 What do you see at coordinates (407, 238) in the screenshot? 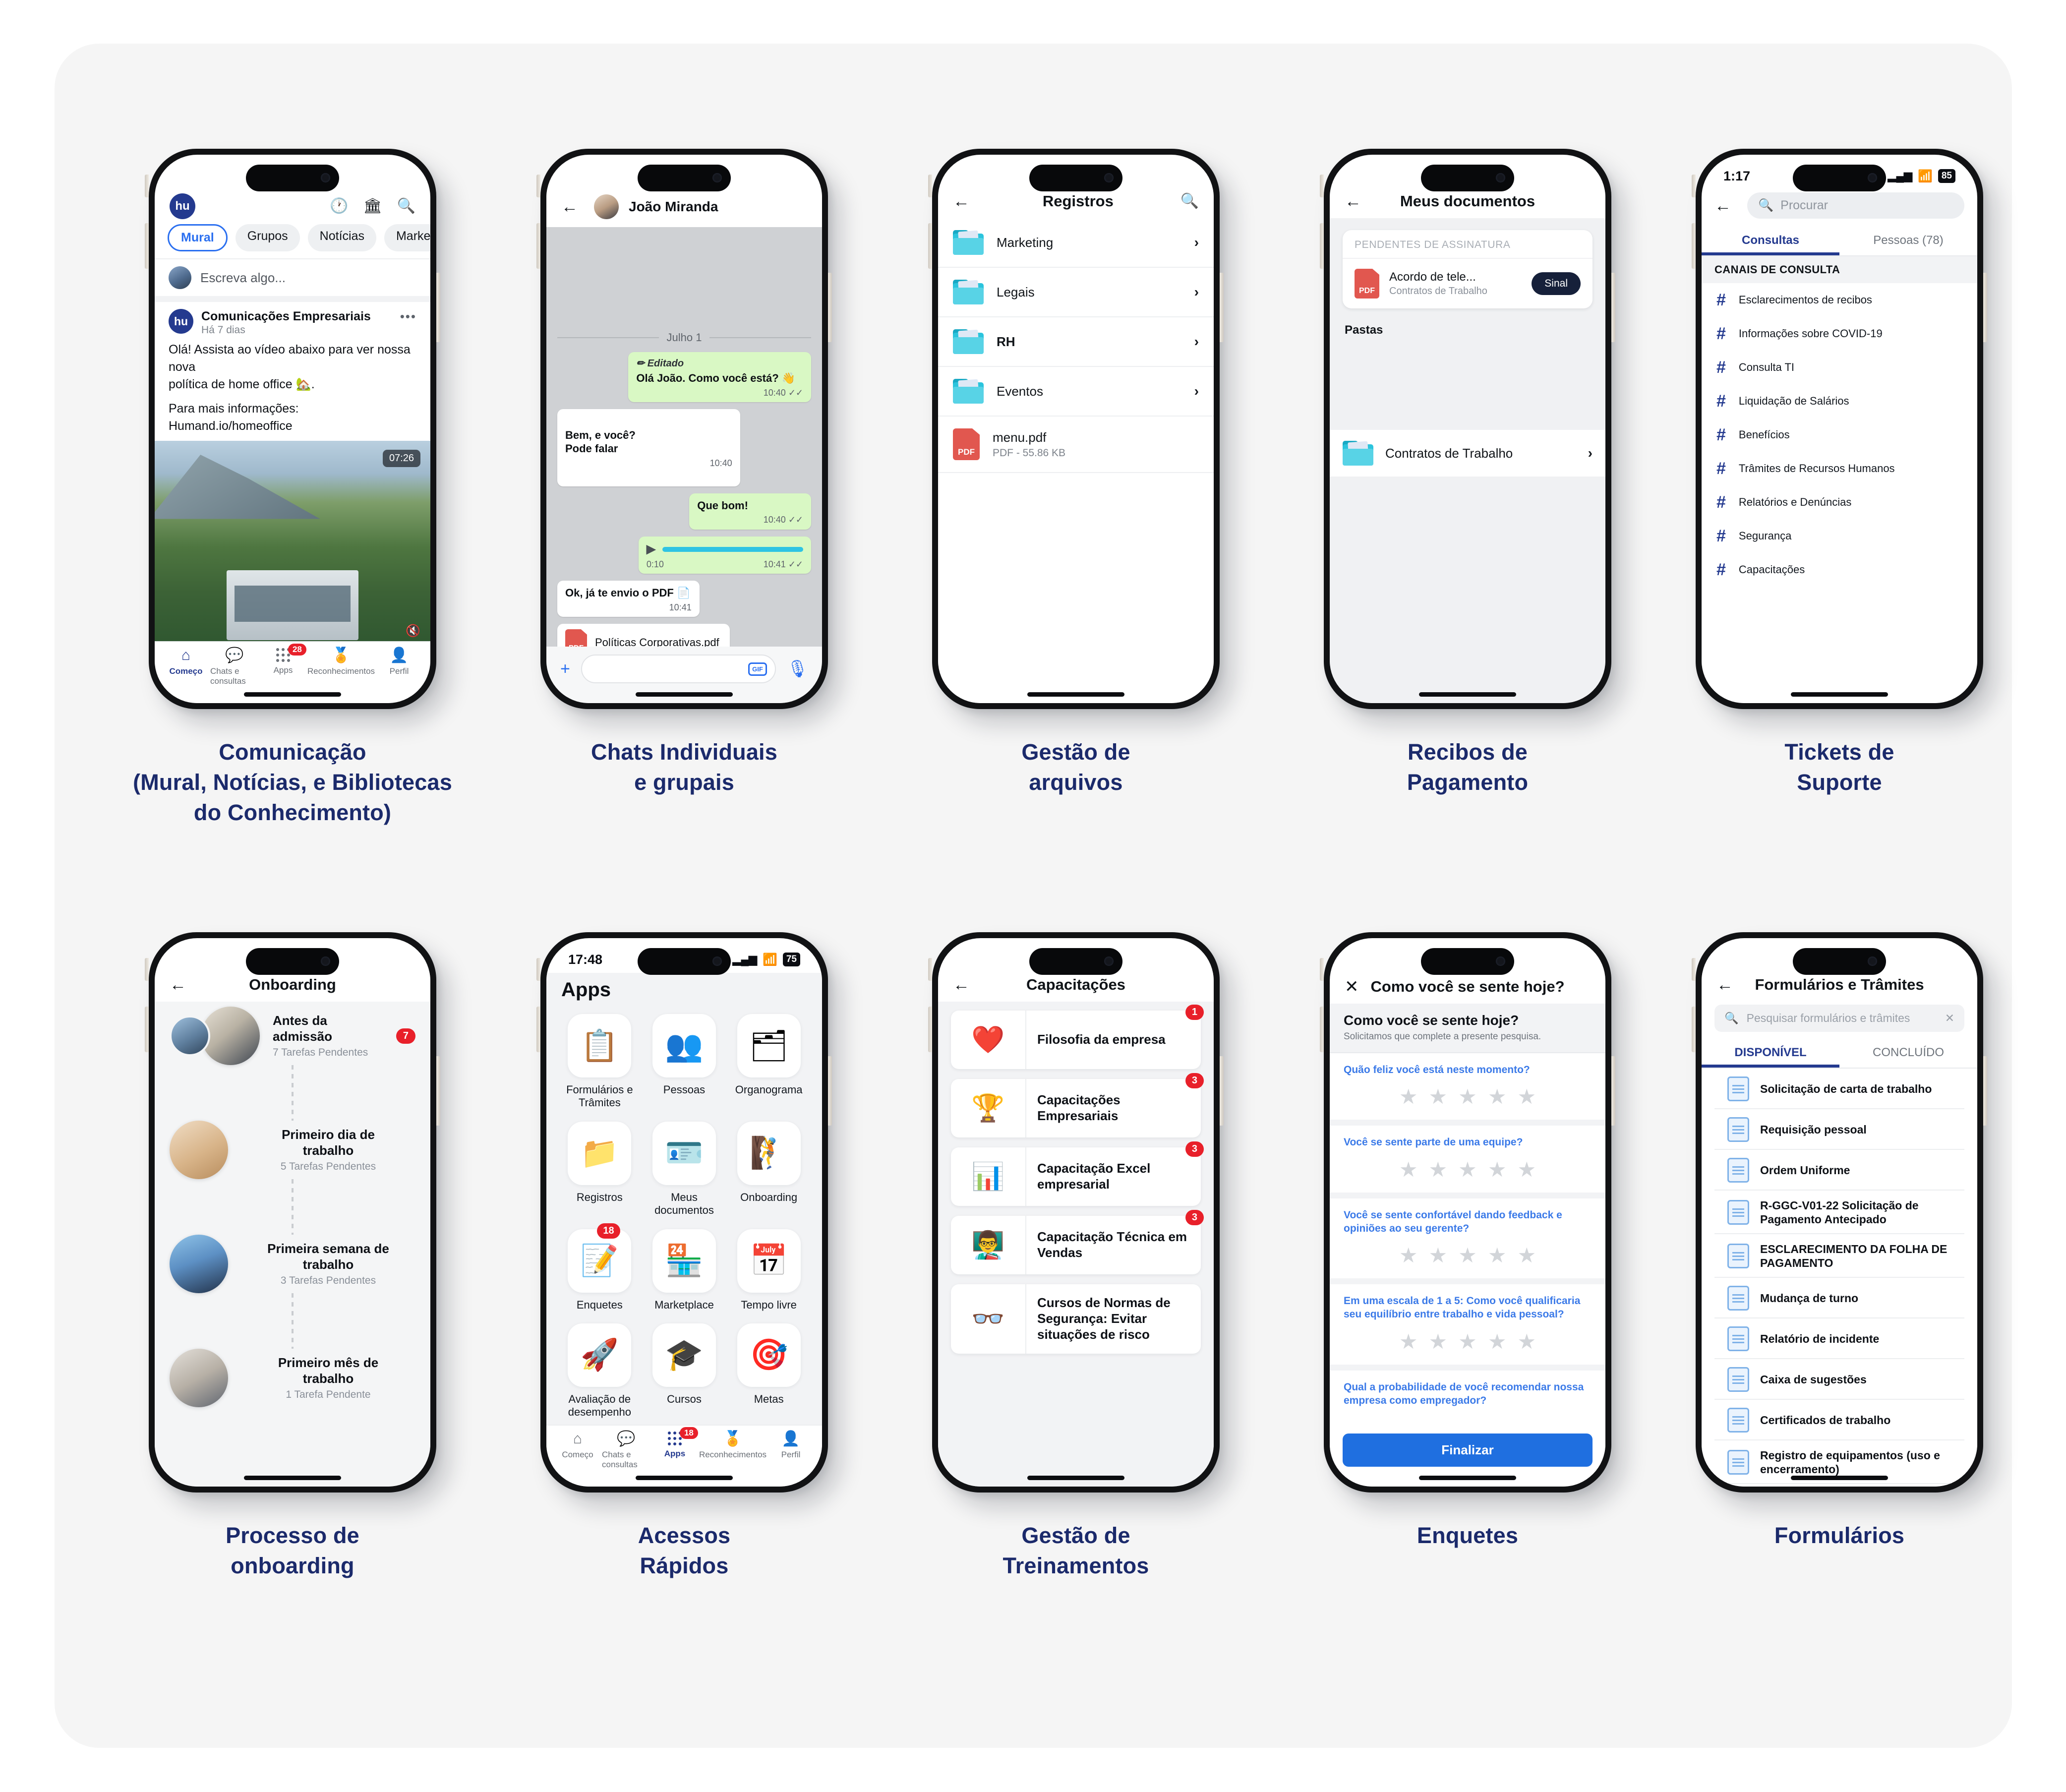
I see `chip-marketplace: Marketplace` at bounding box center [407, 238].